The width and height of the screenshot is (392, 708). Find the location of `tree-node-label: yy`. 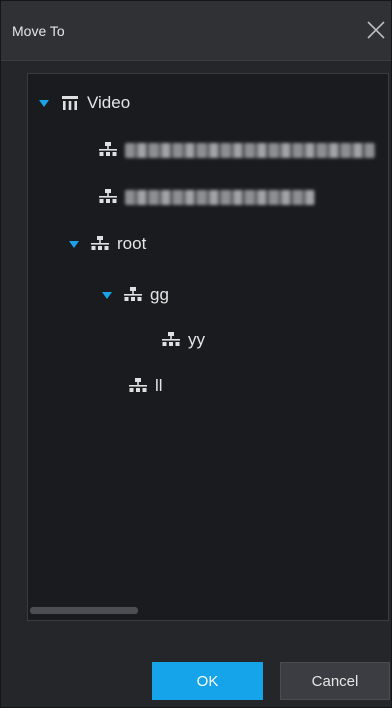

tree-node-label: yy is located at coordinates (196, 339).